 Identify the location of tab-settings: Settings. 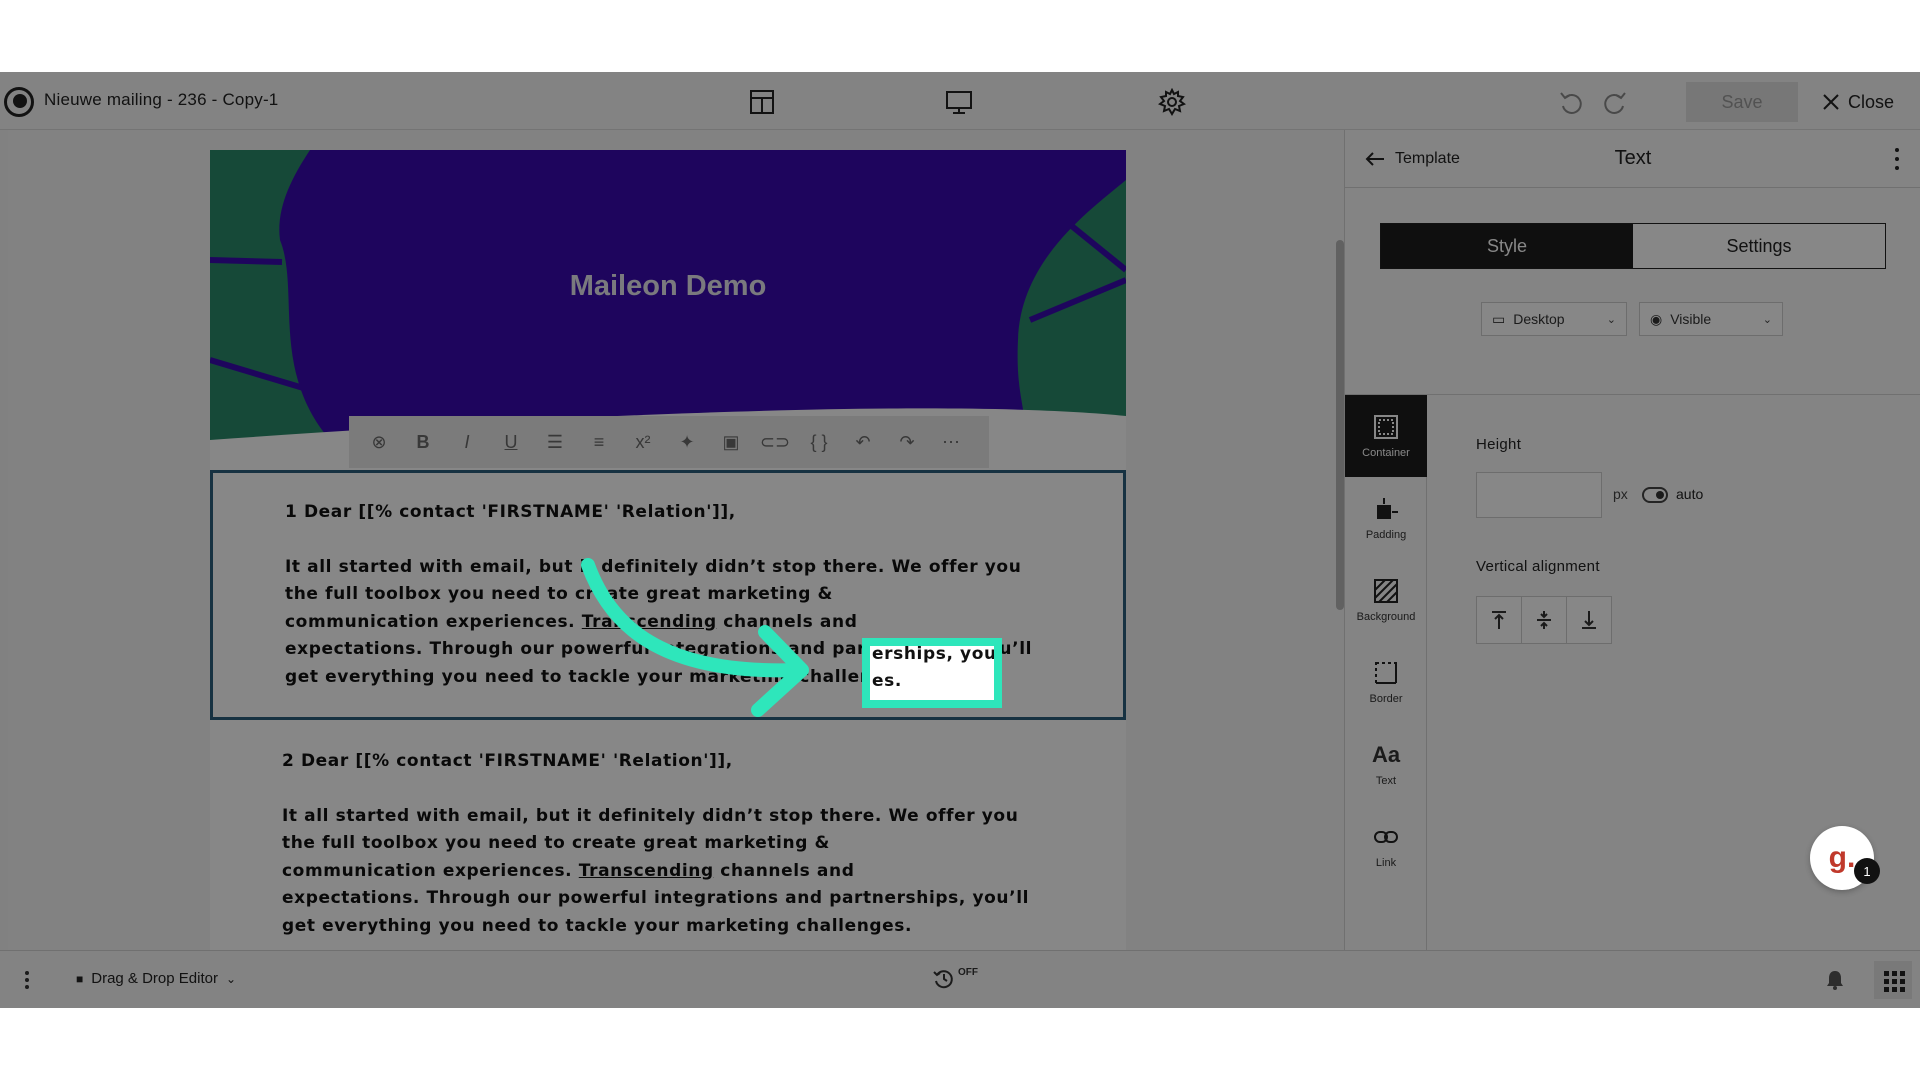
(1759, 246).